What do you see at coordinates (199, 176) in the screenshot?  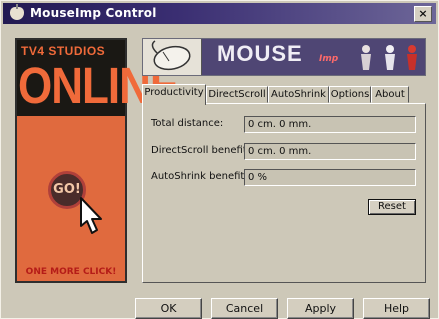 I see `autoshrink-benefit-label: AutoShrink benefit:` at bounding box center [199, 176].